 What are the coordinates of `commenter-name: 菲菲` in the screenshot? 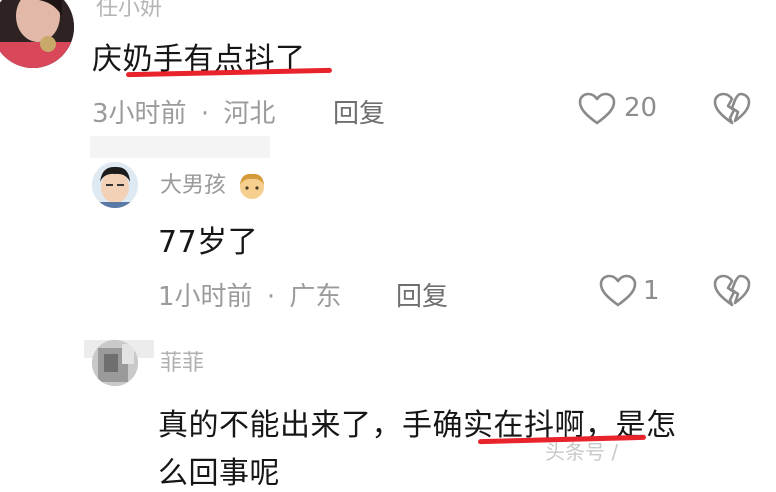 It's located at (182, 361).